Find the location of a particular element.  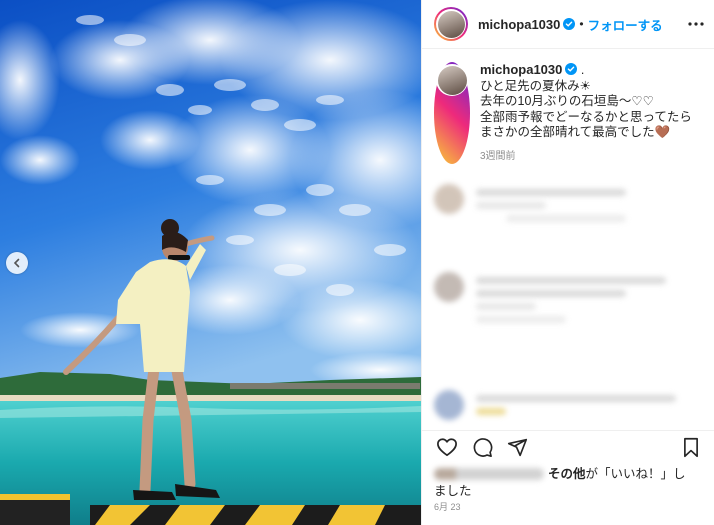

caption-avatar is located at coordinates (452, 113).